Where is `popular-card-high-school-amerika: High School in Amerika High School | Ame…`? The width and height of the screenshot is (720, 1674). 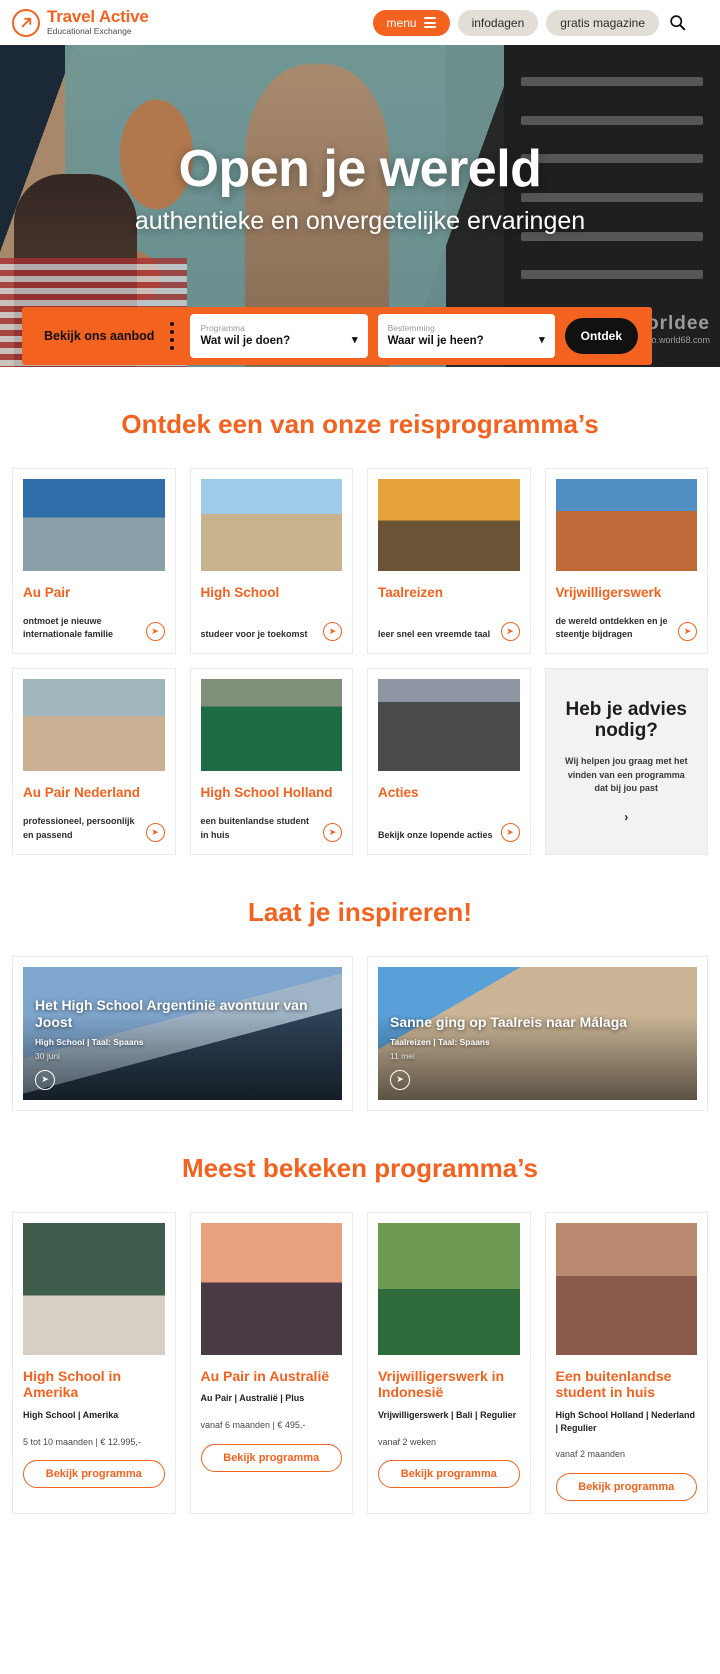 popular-card-high-school-amerika: High School in Amerika High School | Ame… is located at coordinates (94, 1362).